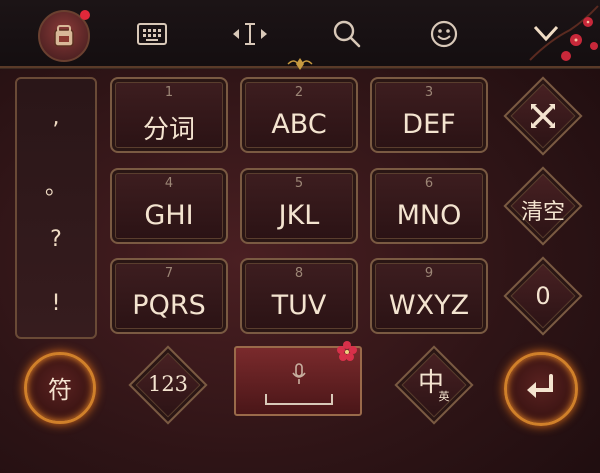 The image size is (600, 473). Describe the element at coordinates (56, 208) in the screenshot. I see `punctuation-column: , 。 ? !` at that location.